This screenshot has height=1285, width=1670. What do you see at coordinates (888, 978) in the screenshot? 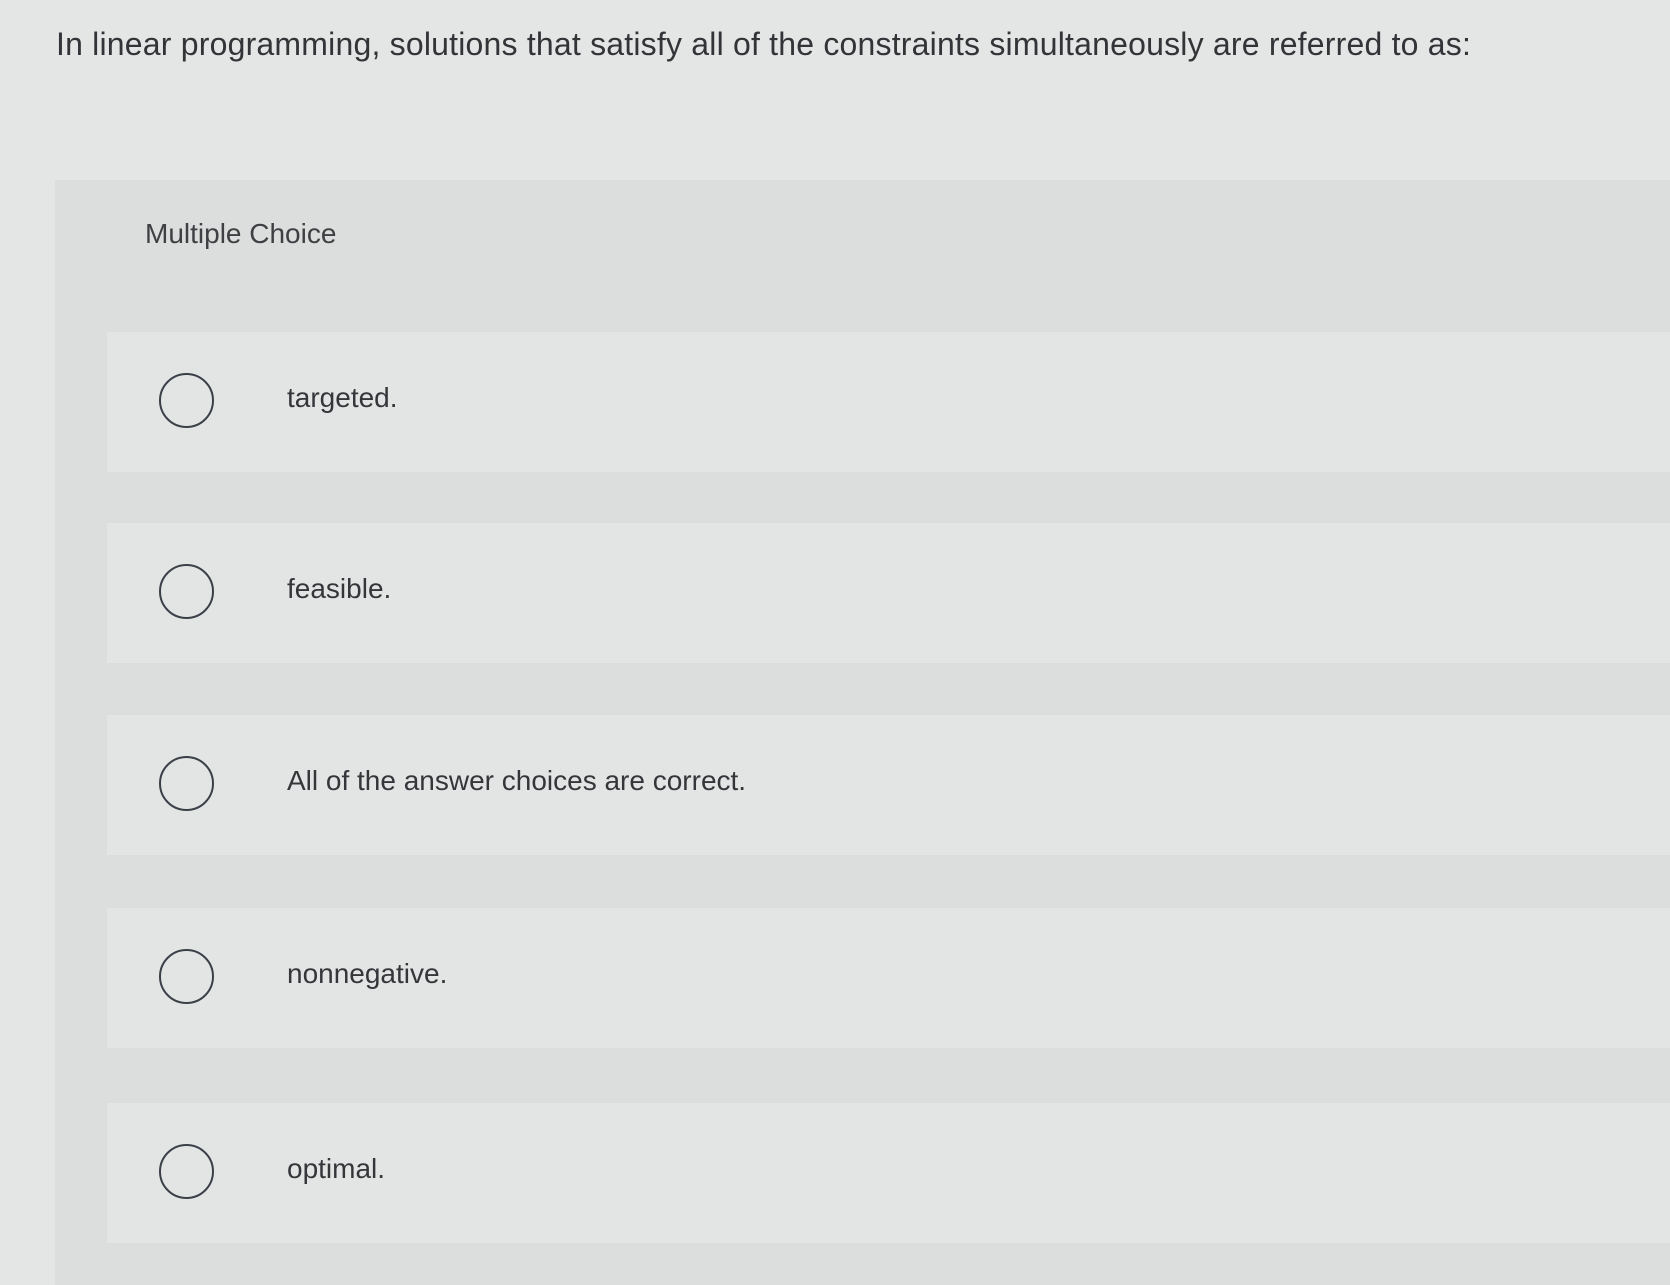
I see `answer-option-nonnegative: nonnegative.` at bounding box center [888, 978].